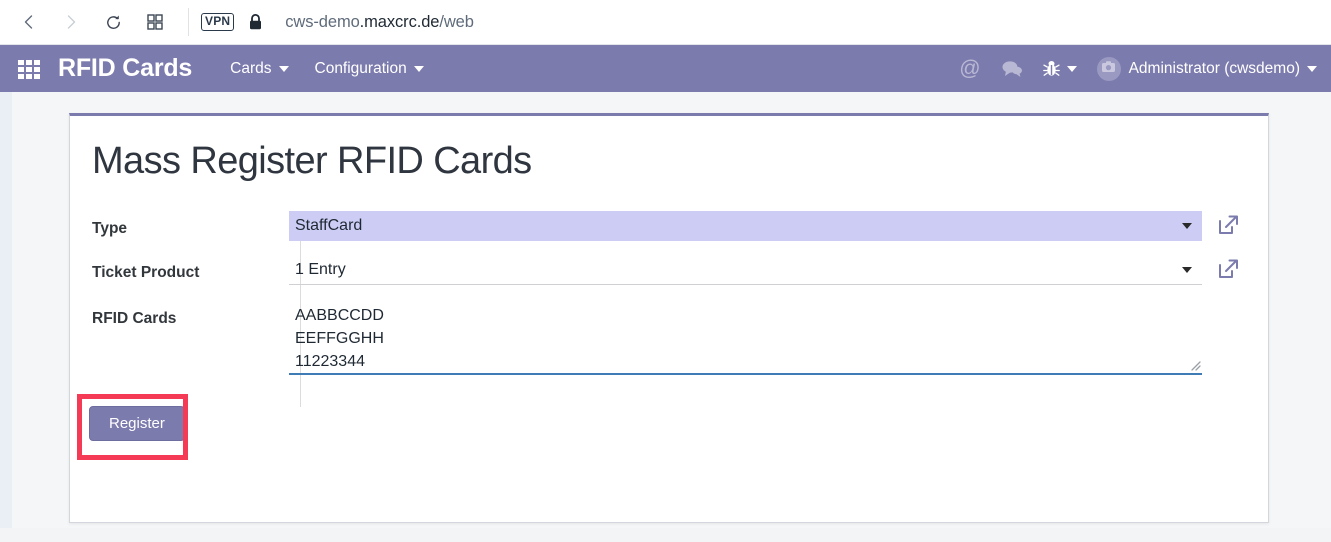 The width and height of the screenshot is (1331, 542). Describe the element at coordinates (110, 228) in the screenshot. I see `label-type: Type` at that location.